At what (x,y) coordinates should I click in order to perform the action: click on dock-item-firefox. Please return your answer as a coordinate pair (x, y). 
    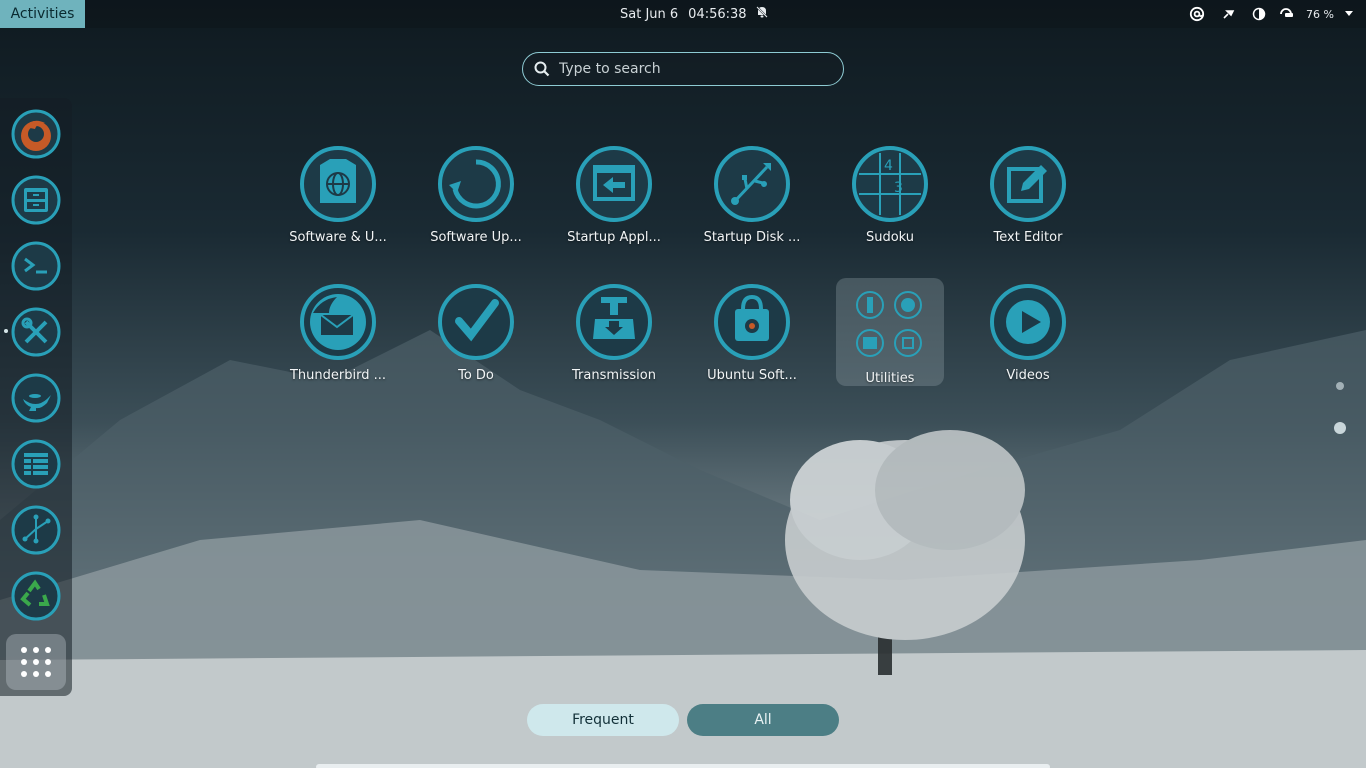
    Looking at the image, I should click on (36, 134).